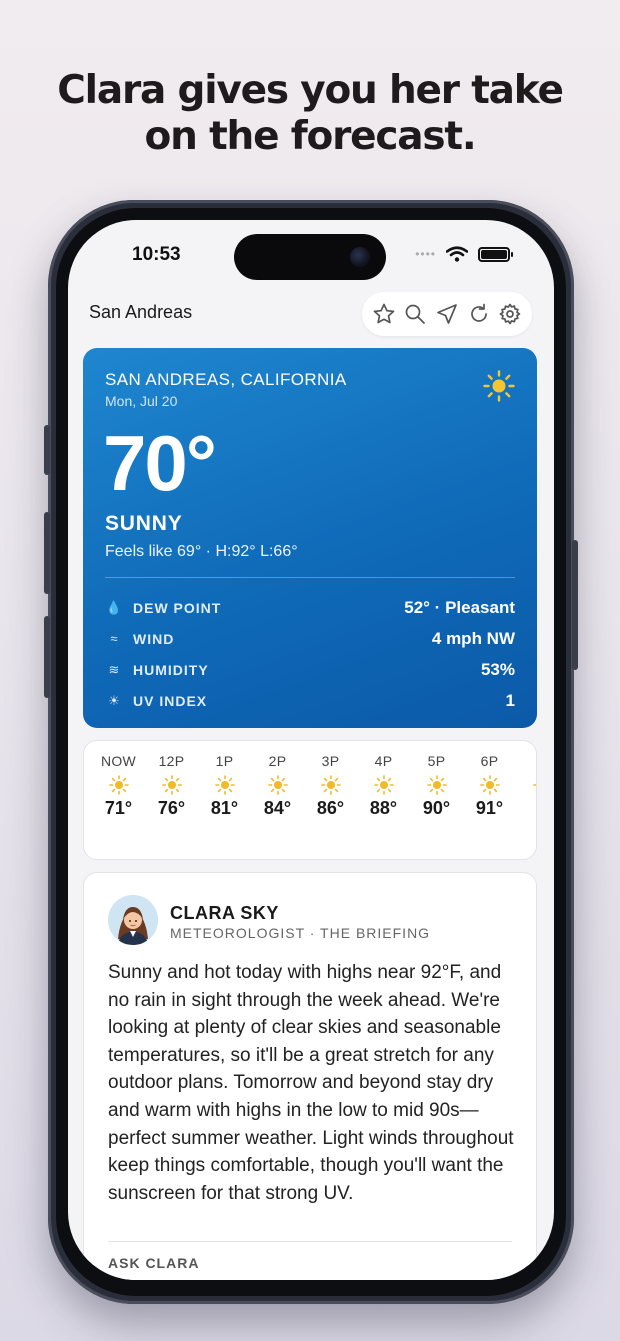 The height and width of the screenshot is (1341, 620). I want to click on power-button, so click(575, 605).